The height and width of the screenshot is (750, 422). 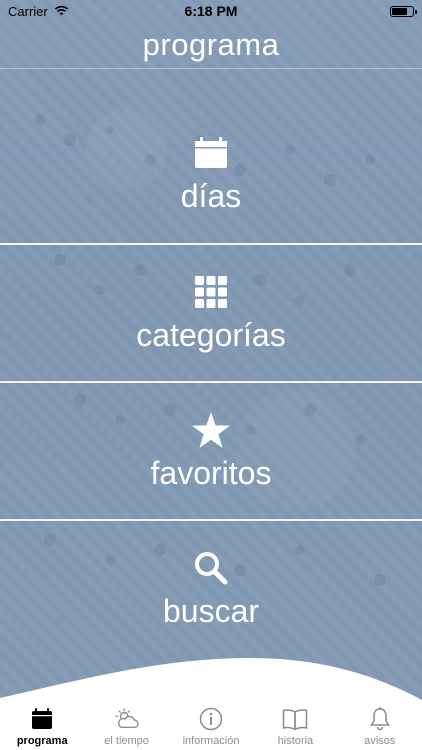 What do you see at coordinates (211, 68) in the screenshot?
I see `title-divider` at bounding box center [211, 68].